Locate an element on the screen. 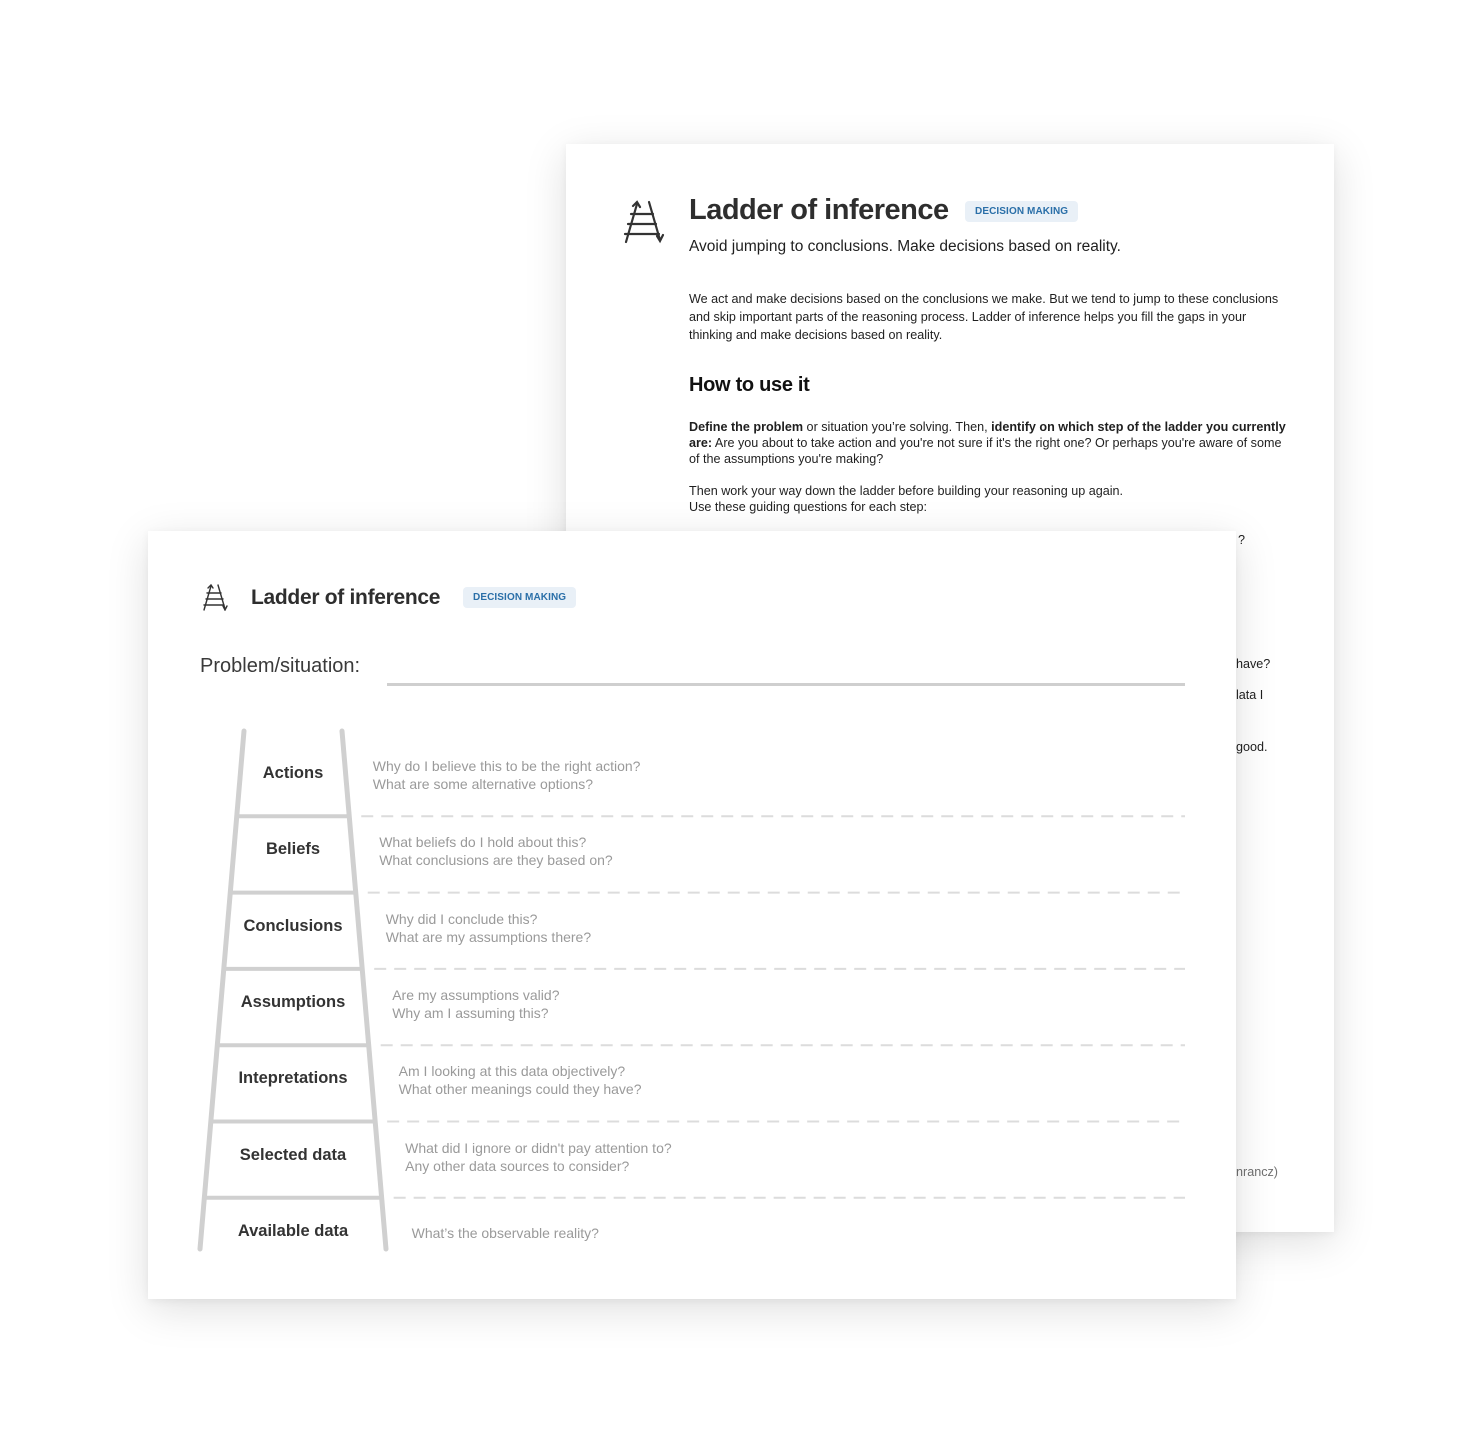 The width and height of the screenshot is (1482, 1444). question-line: Am I looking at this data objectively? is located at coordinates (512, 1071).